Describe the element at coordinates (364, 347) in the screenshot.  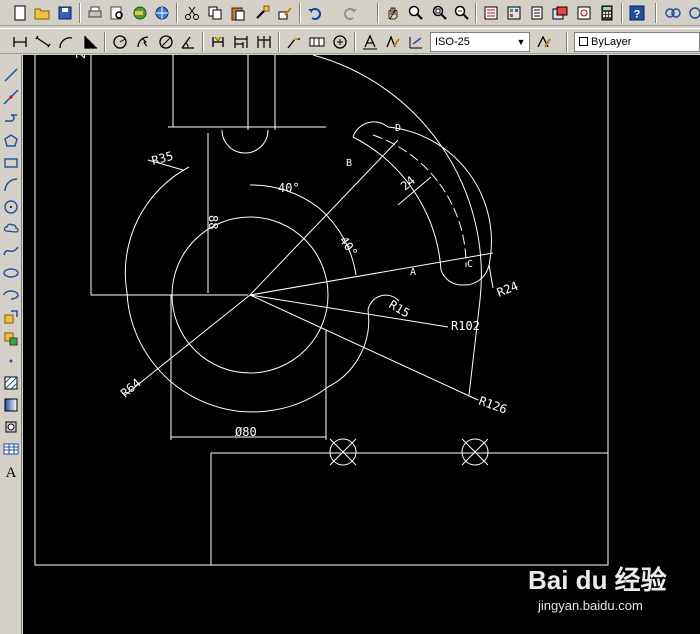
I see `radial-line-r126` at that location.